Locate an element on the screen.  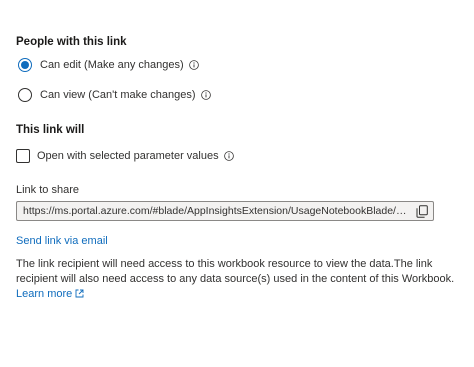
can-view-label: Can view (Can't make changes) is located at coordinates (118, 95).